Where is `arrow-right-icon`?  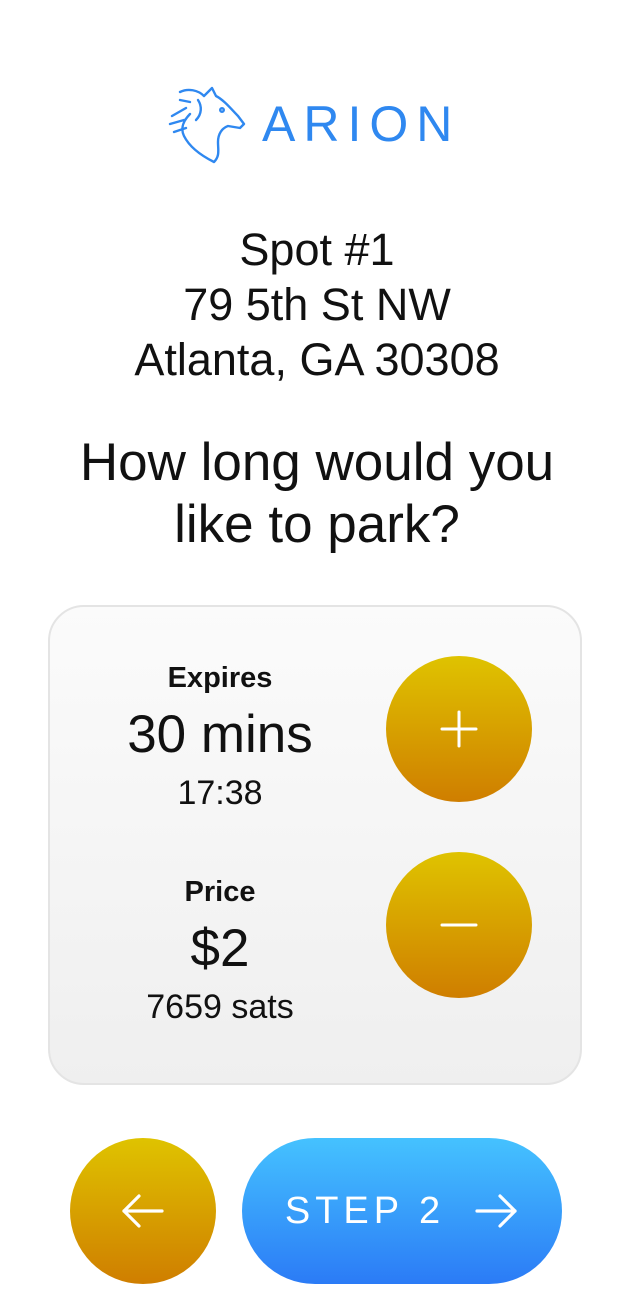
arrow-right-icon is located at coordinates (496, 1211).